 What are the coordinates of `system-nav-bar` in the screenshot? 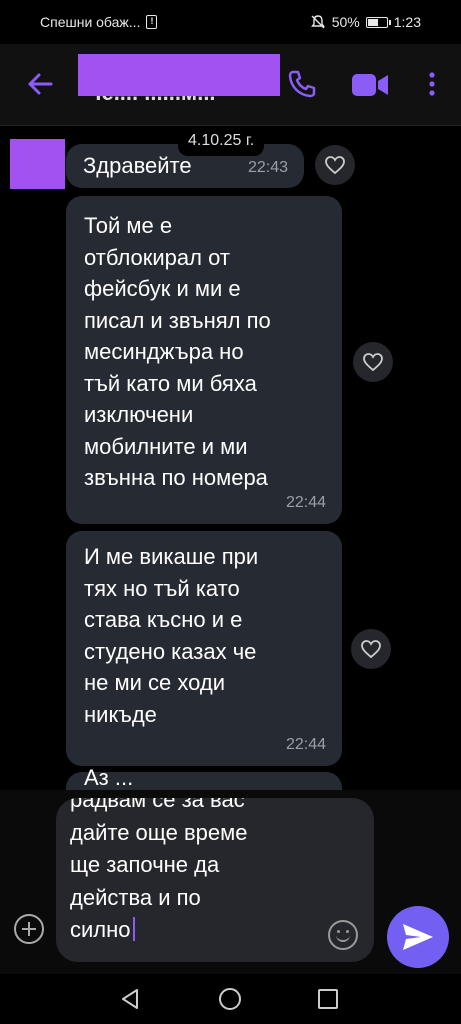 It's located at (230, 999).